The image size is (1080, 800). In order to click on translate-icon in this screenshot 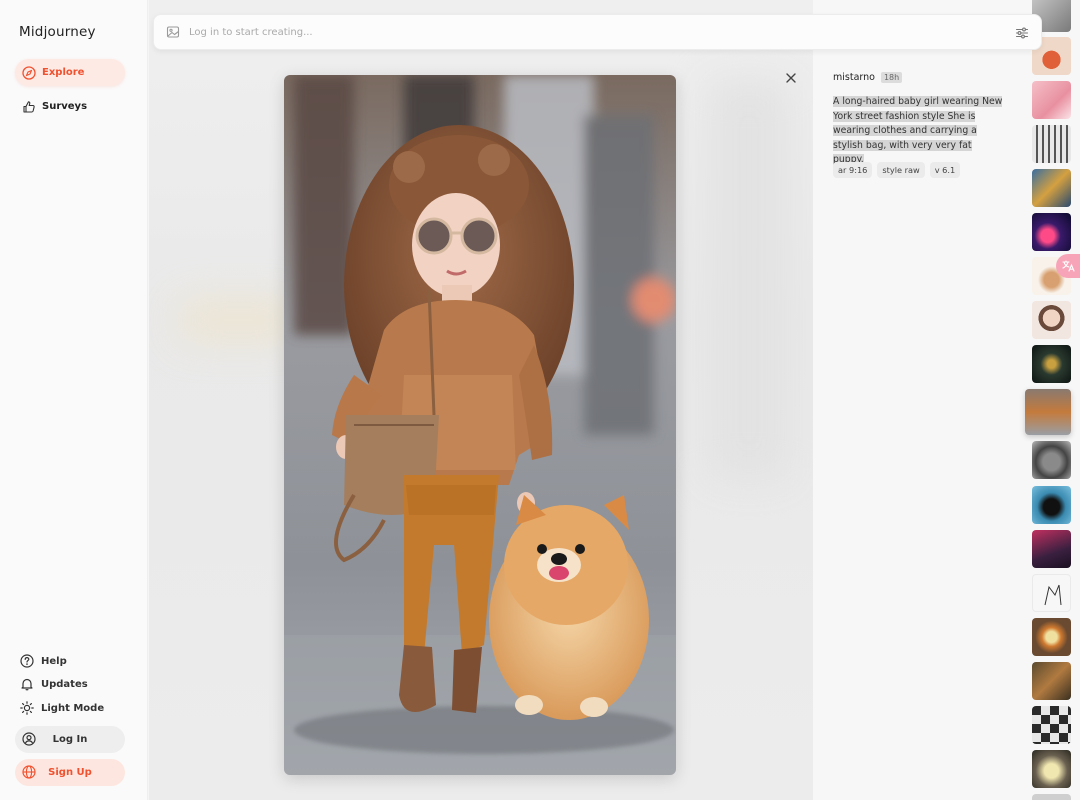, I will do `click(1068, 266)`.